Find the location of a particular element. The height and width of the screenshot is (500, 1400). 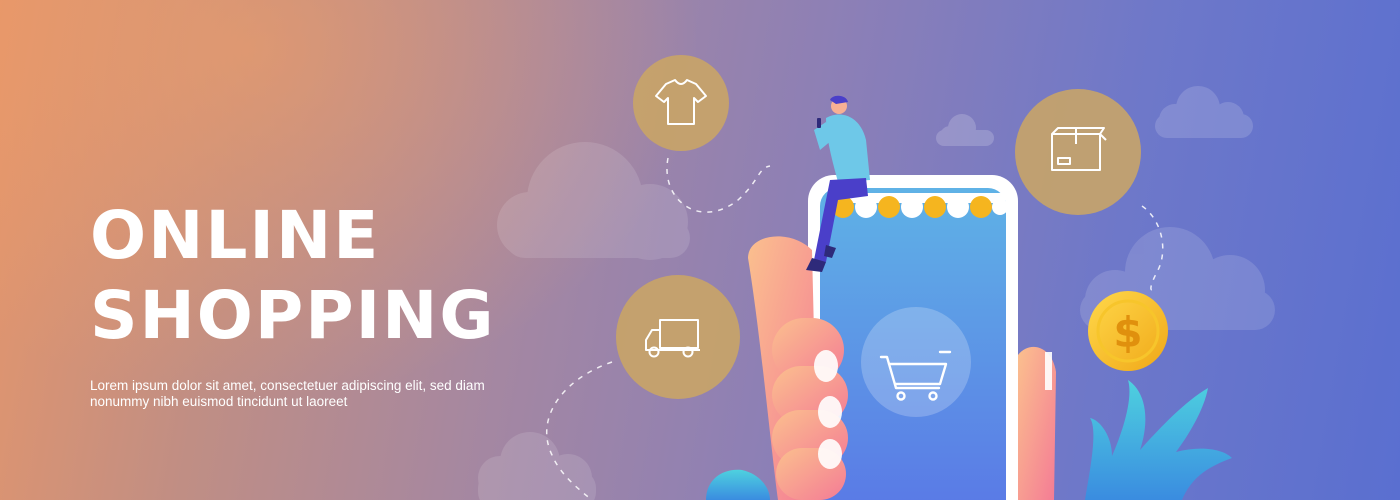

cloud-right-top is located at coordinates (1204, 112).